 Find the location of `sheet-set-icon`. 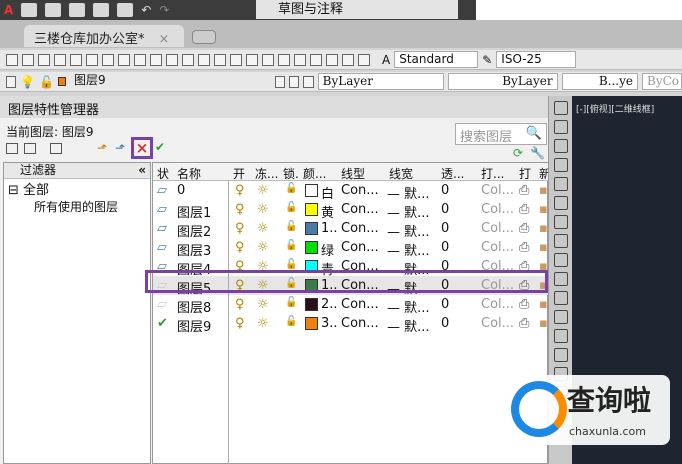

sheet-set-icon is located at coordinates (316, 59).